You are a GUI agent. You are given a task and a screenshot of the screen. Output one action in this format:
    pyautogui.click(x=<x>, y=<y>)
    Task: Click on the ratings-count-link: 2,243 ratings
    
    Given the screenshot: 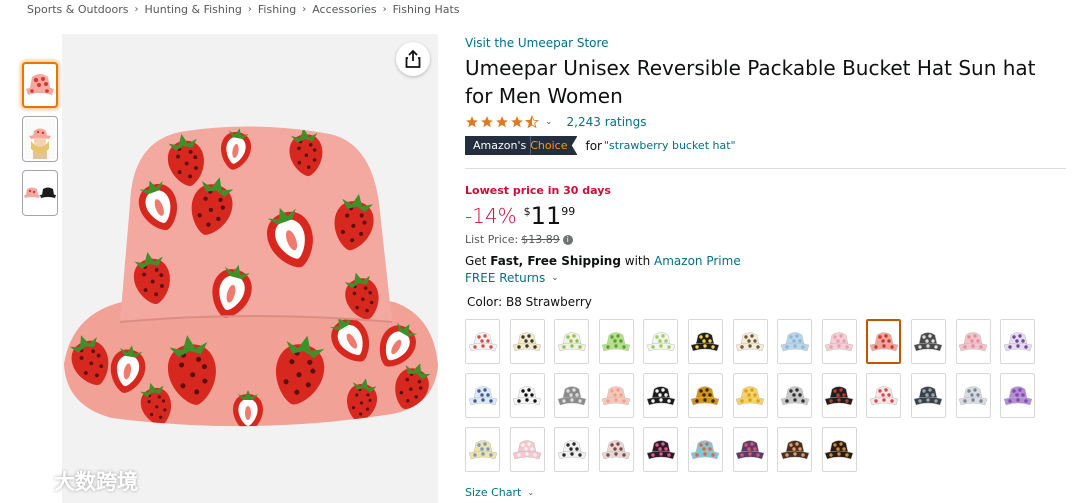 What is the action you would take?
    pyautogui.click(x=607, y=122)
    